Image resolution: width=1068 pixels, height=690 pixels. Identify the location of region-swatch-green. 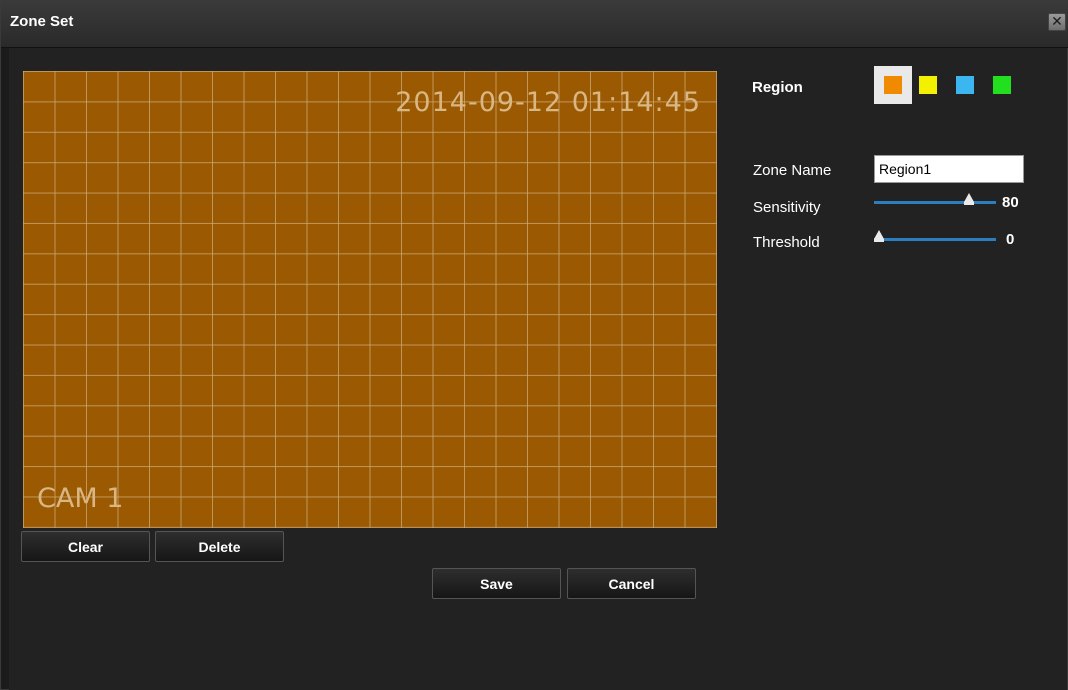
(1002, 85).